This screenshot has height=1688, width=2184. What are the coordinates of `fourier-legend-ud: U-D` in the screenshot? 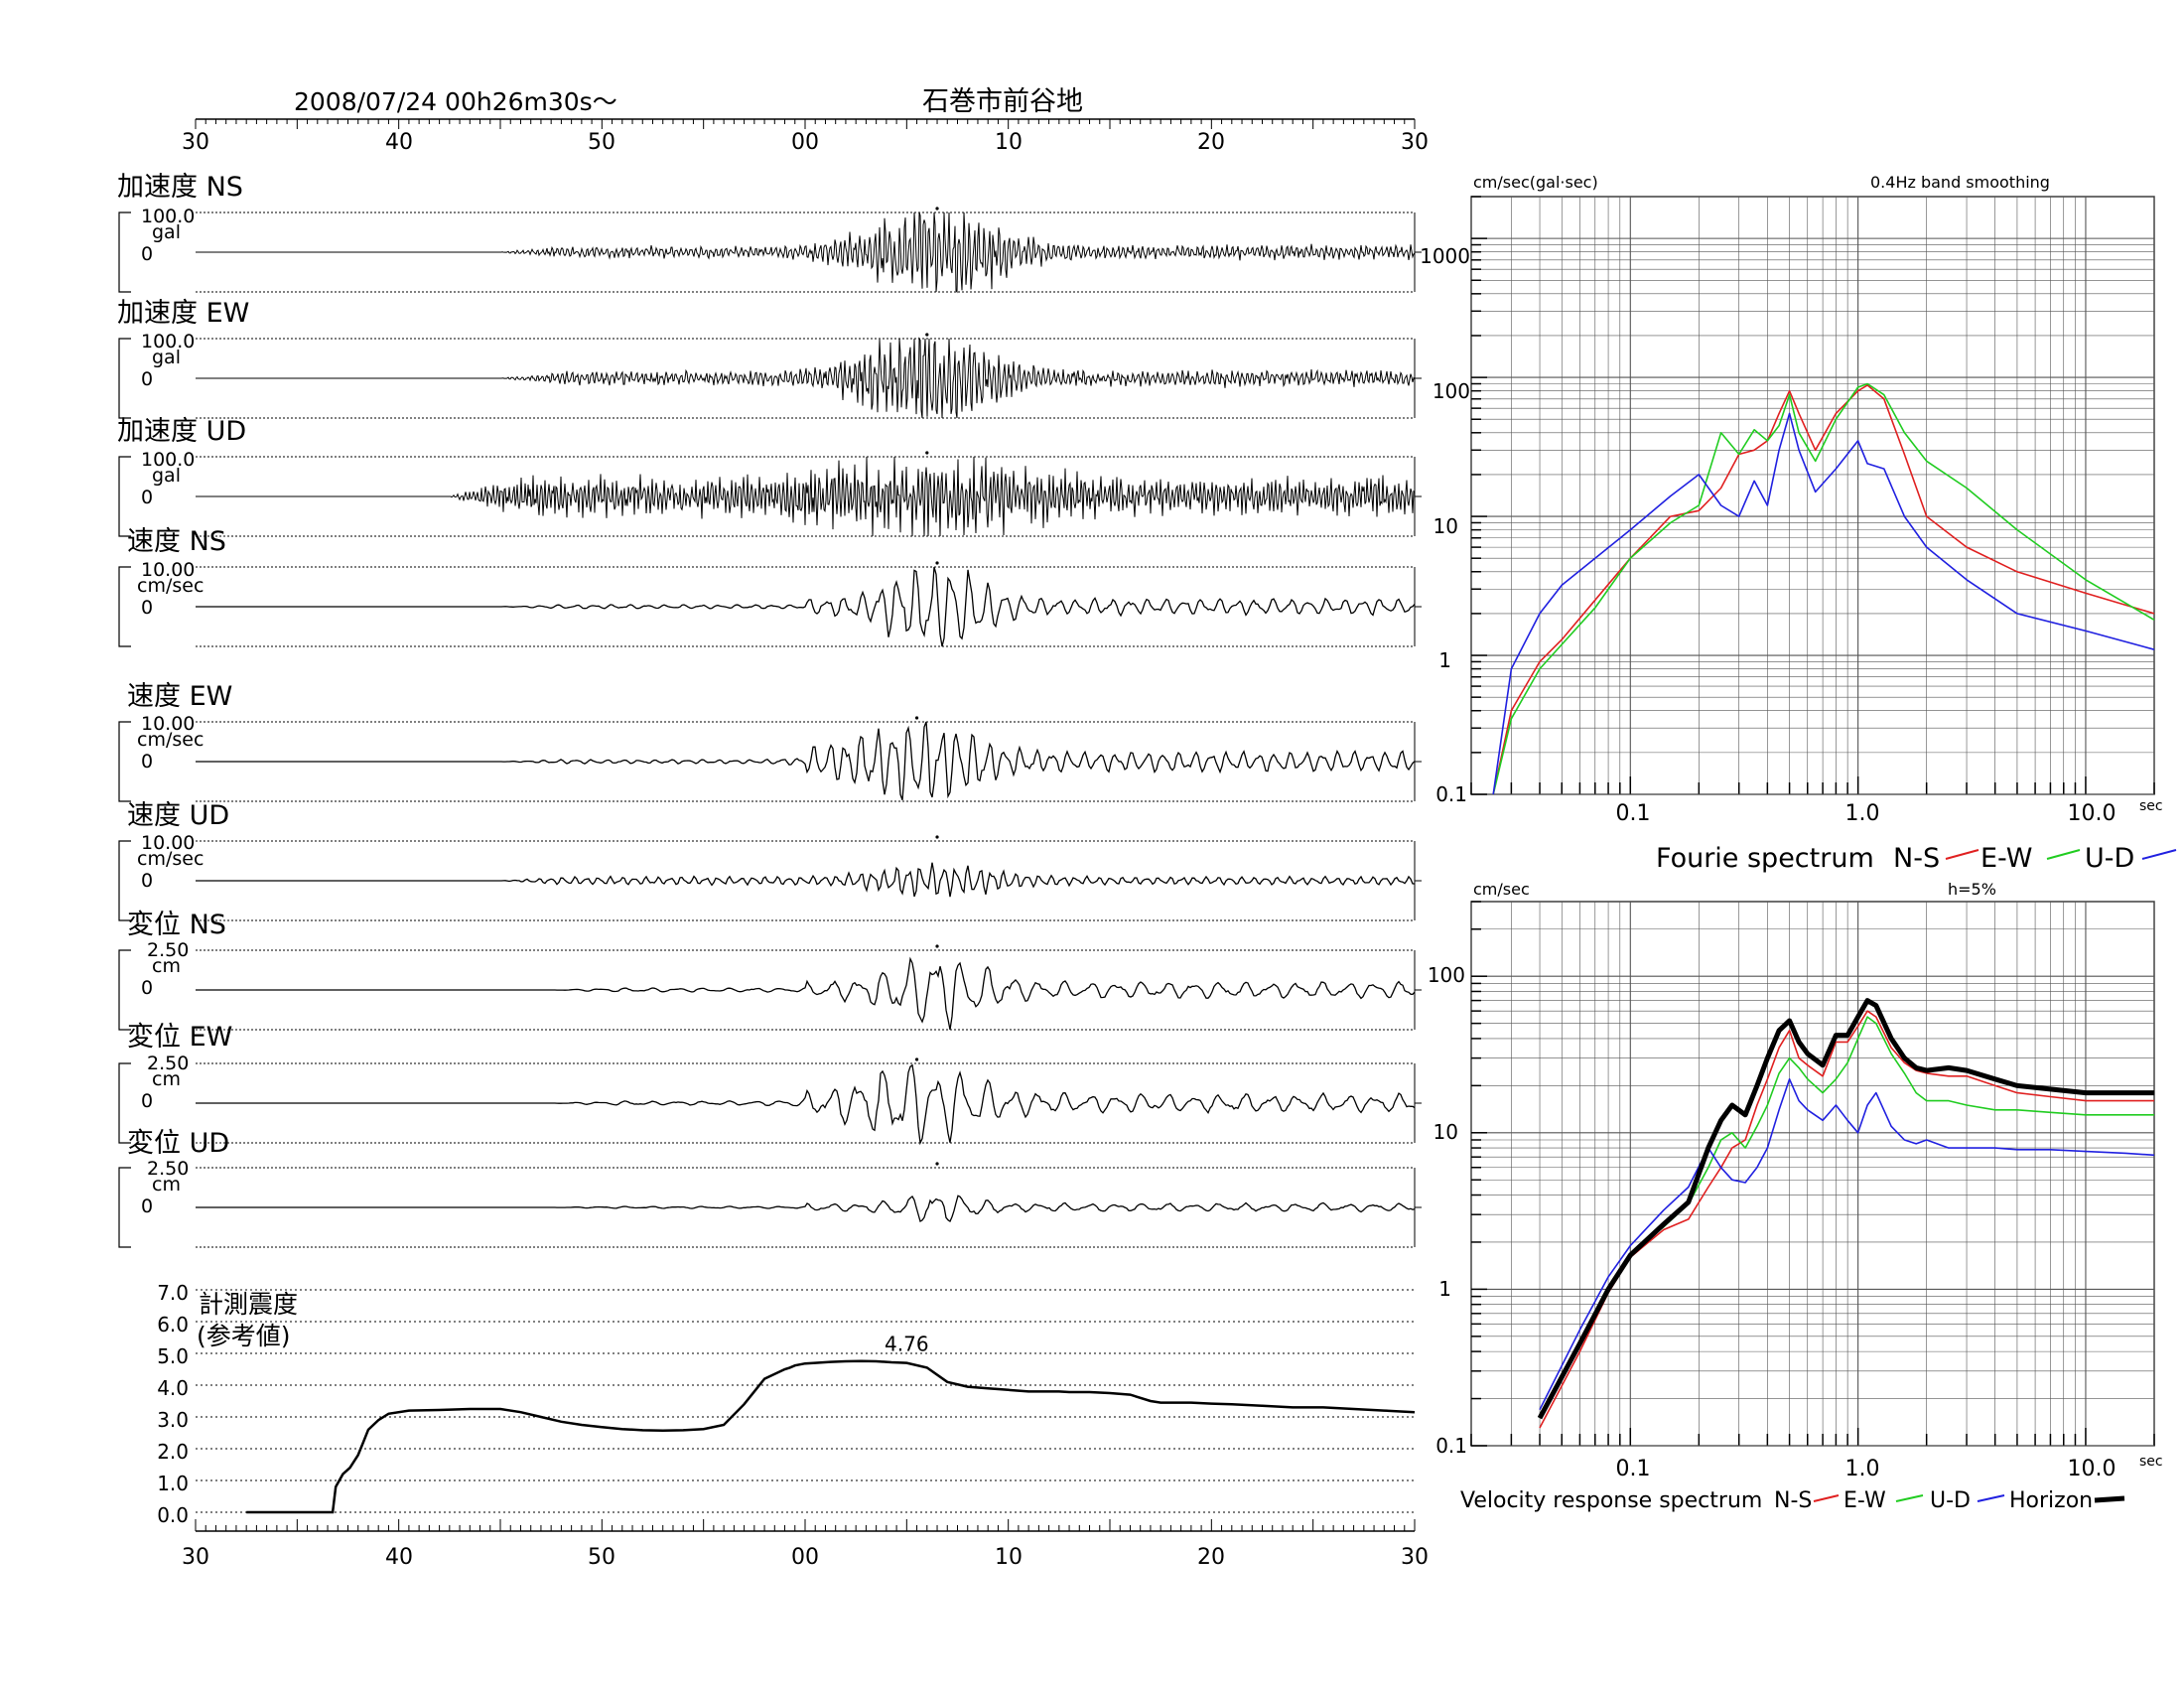 It's located at (2109, 858).